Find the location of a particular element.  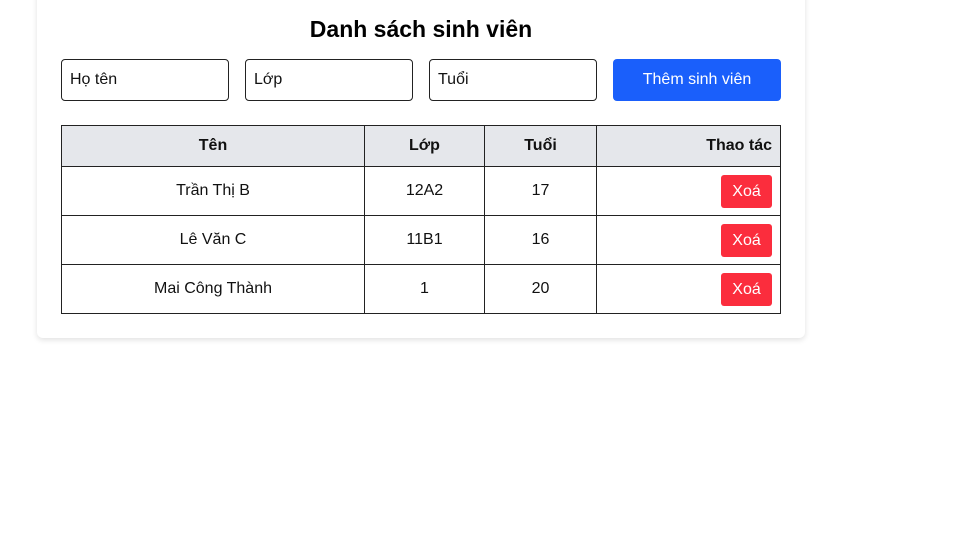

page-title: Danh sách sinh viên is located at coordinates (421, 29).